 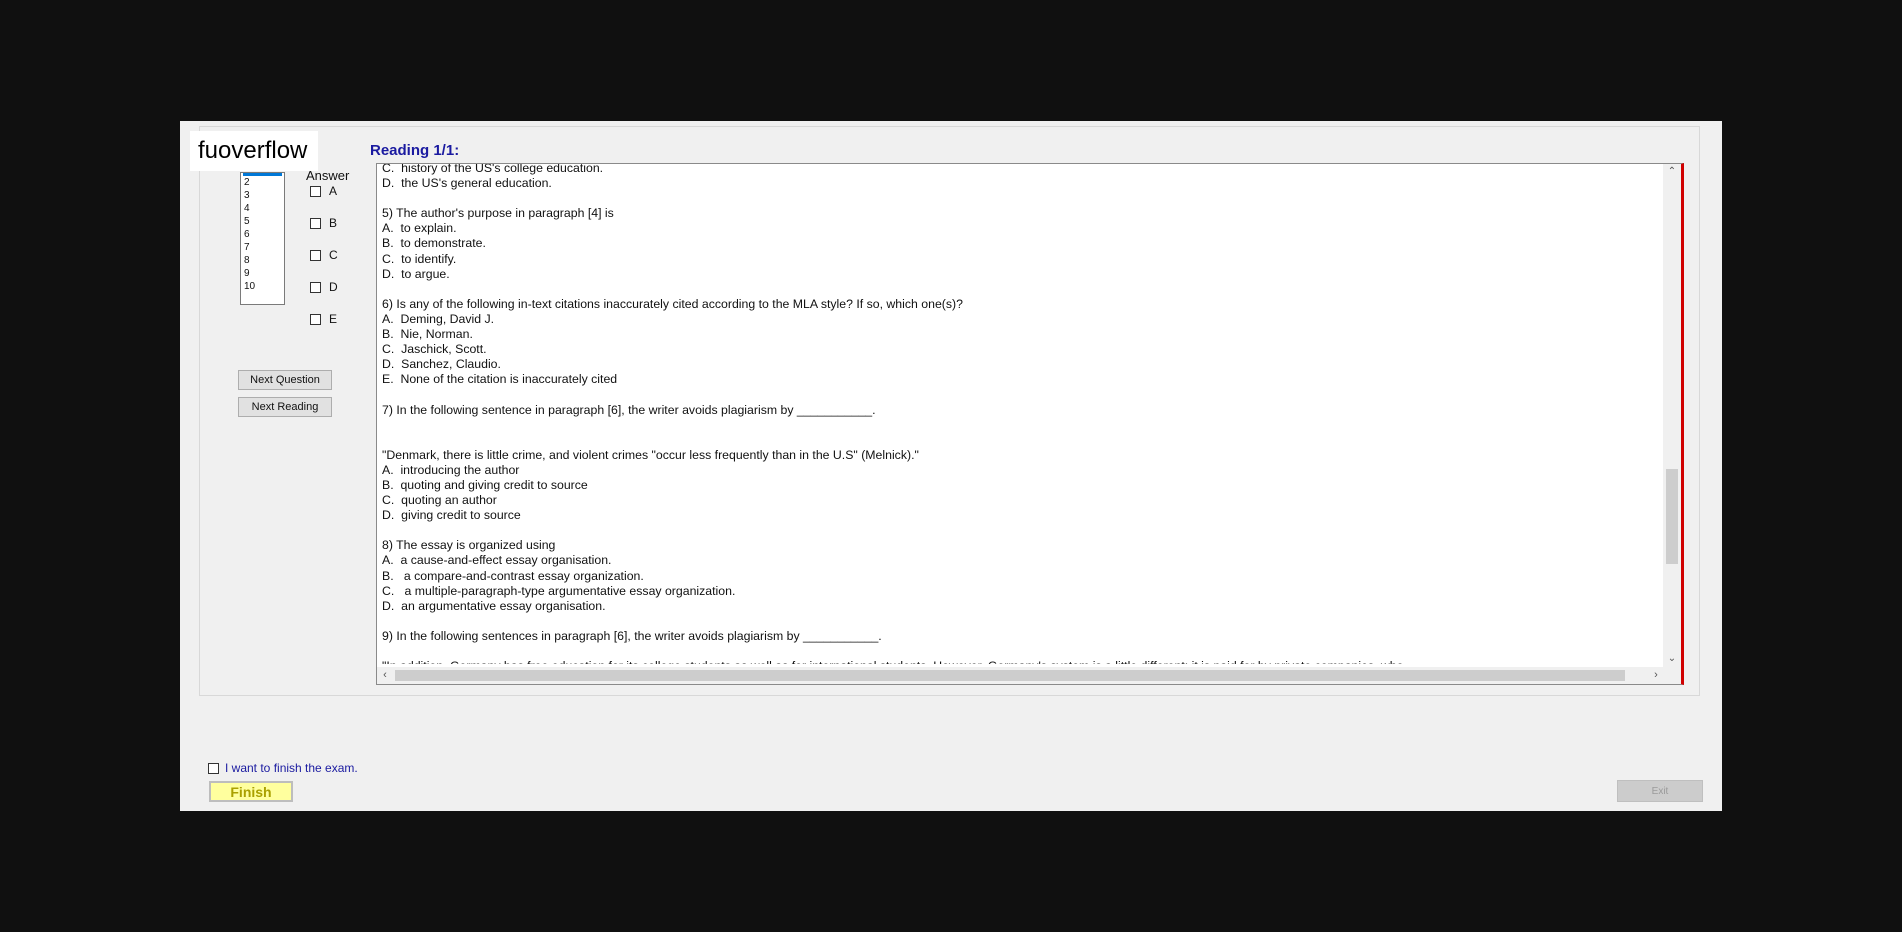 What do you see at coordinates (315, 319) in the screenshot?
I see `choice-e-checkbox` at bounding box center [315, 319].